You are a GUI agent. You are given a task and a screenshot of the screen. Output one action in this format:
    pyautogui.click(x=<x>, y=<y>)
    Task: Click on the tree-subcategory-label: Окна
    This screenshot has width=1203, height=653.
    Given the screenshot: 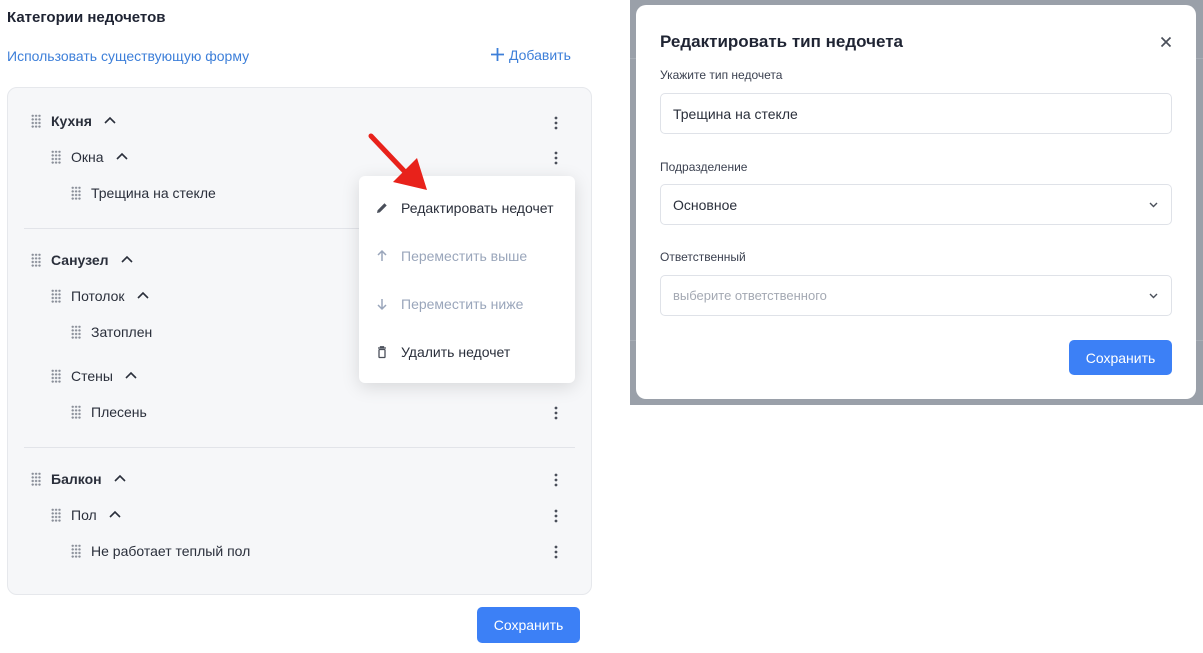 What is the action you would take?
    pyautogui.click(x=87, y=157)
    